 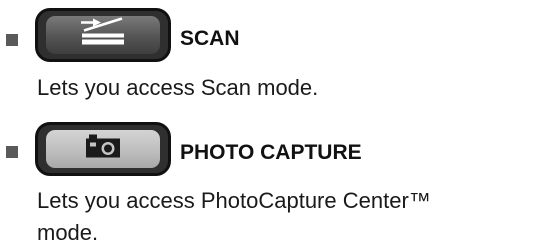 I want to click on scan-button, so click(x=103, y=35).